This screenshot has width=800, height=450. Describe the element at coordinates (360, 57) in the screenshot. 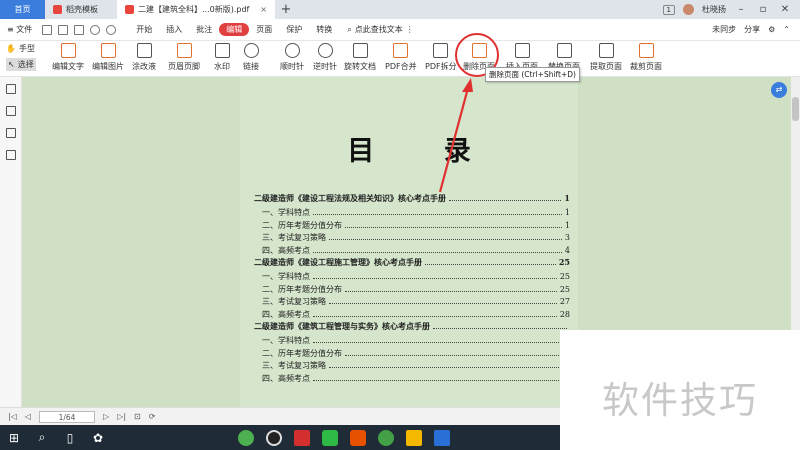

I see `rotate-document-button: 旋转文档` at that location.